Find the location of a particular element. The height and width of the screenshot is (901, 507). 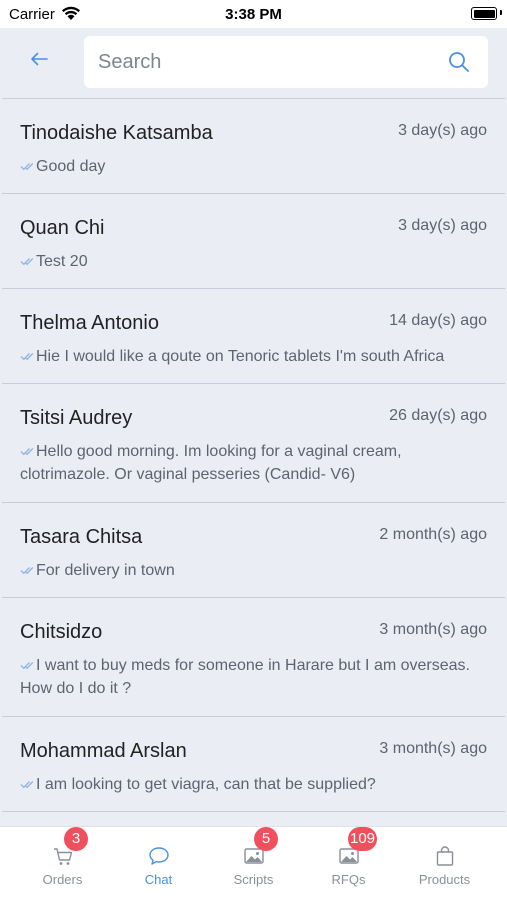

contact-name: Thelma Antonio is located at coordinates (89, 323).